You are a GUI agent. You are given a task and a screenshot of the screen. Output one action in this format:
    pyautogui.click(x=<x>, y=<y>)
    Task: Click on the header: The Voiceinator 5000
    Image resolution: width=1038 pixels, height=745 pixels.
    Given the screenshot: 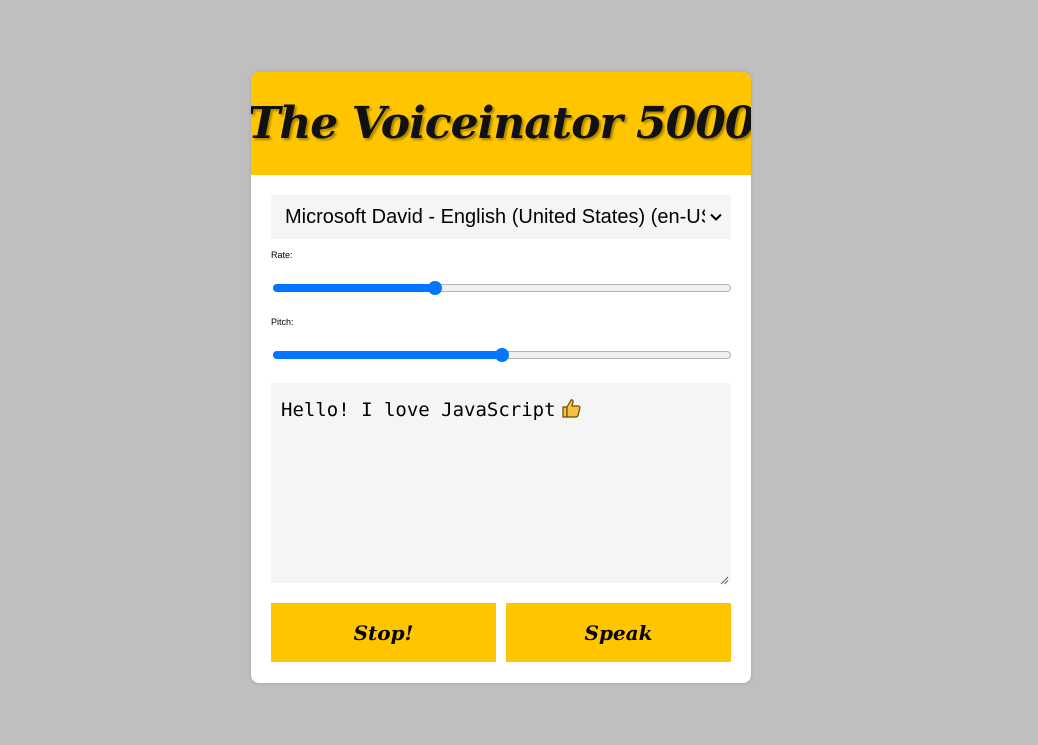 What is the action you would take?
    pyautogui.click(x=501, y=123)
    